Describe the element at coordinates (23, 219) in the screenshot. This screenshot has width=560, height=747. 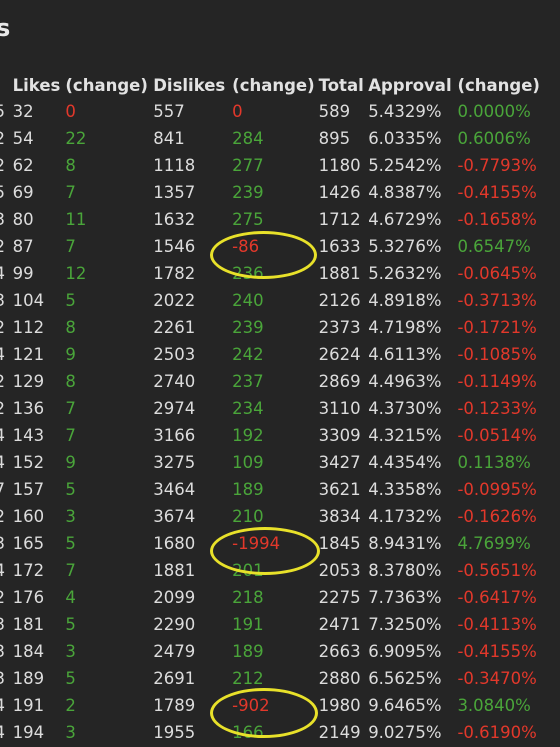
I see `likes-cell: 80` at that location.